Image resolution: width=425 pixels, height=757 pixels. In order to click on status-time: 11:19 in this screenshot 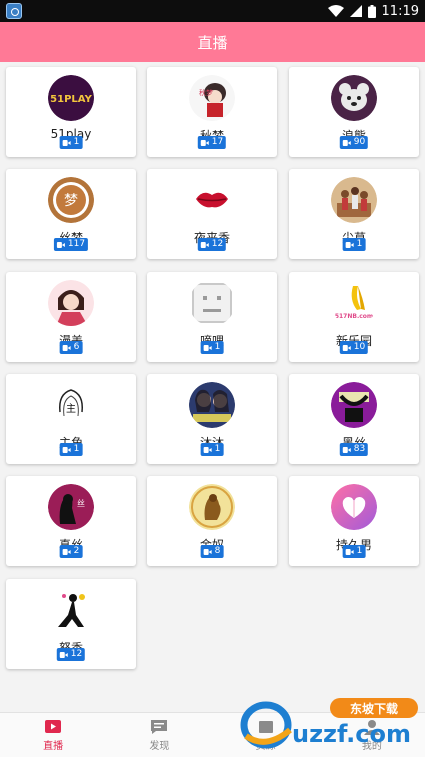, I will do `click(400, 11)`.